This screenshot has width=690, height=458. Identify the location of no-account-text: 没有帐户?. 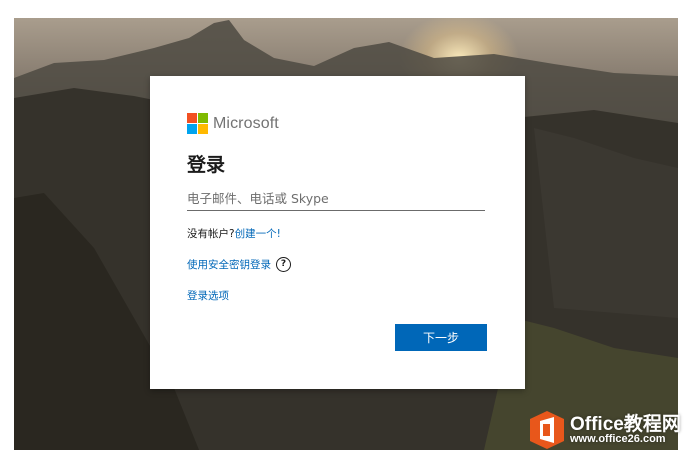
(211, 234).